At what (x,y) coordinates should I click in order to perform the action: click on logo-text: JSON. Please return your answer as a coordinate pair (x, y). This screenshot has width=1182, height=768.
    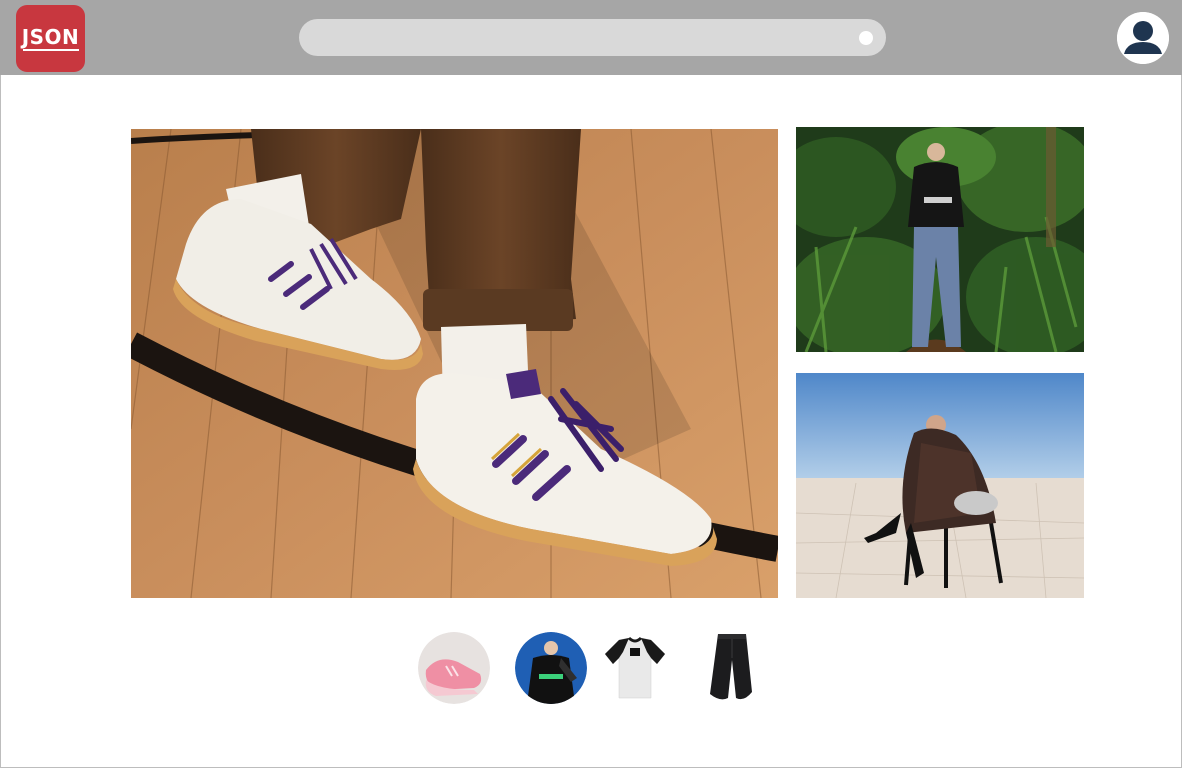
    Looking at the image, I should click on (50, 36).